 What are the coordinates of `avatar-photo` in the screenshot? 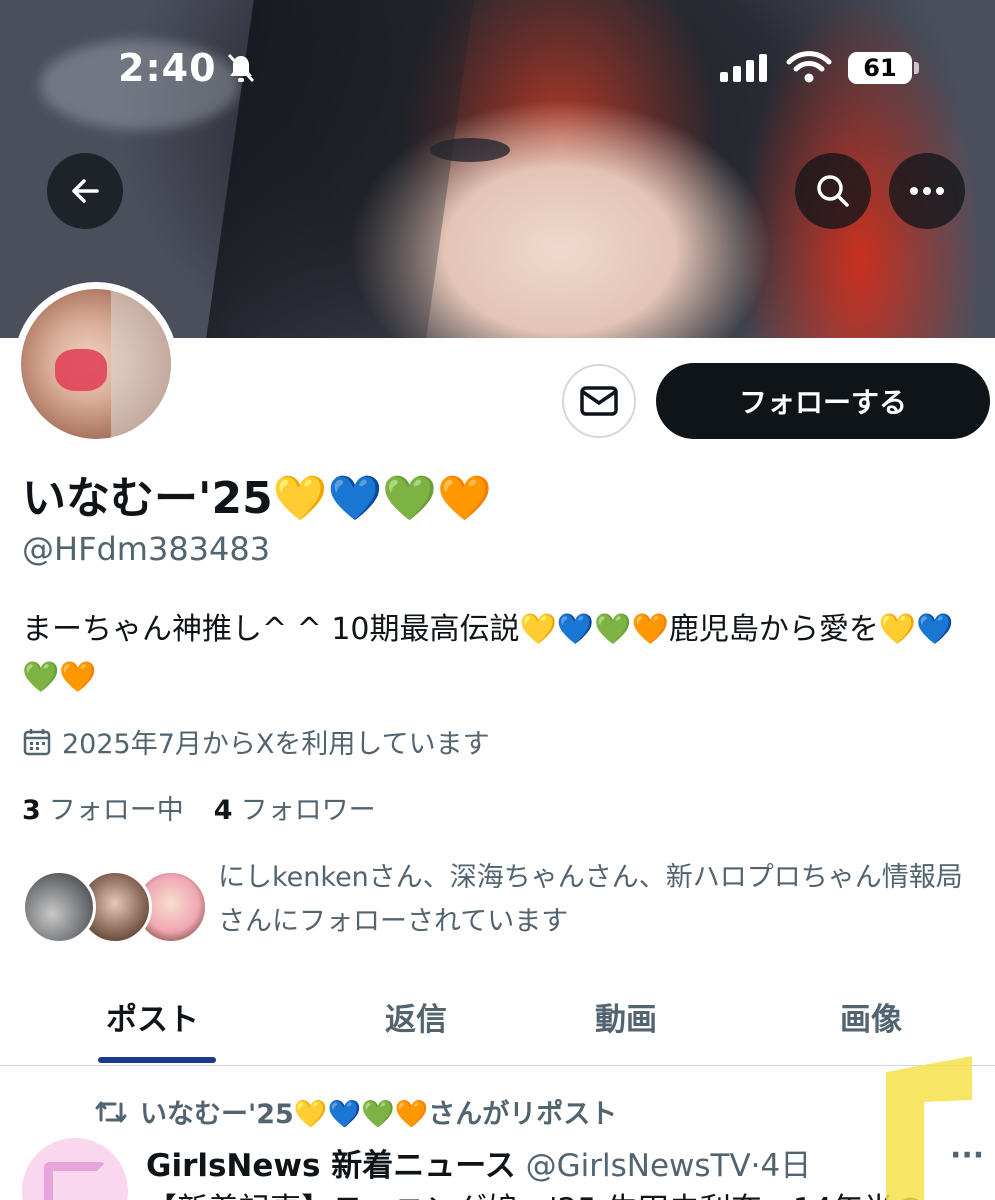 It's located at (96, 364).